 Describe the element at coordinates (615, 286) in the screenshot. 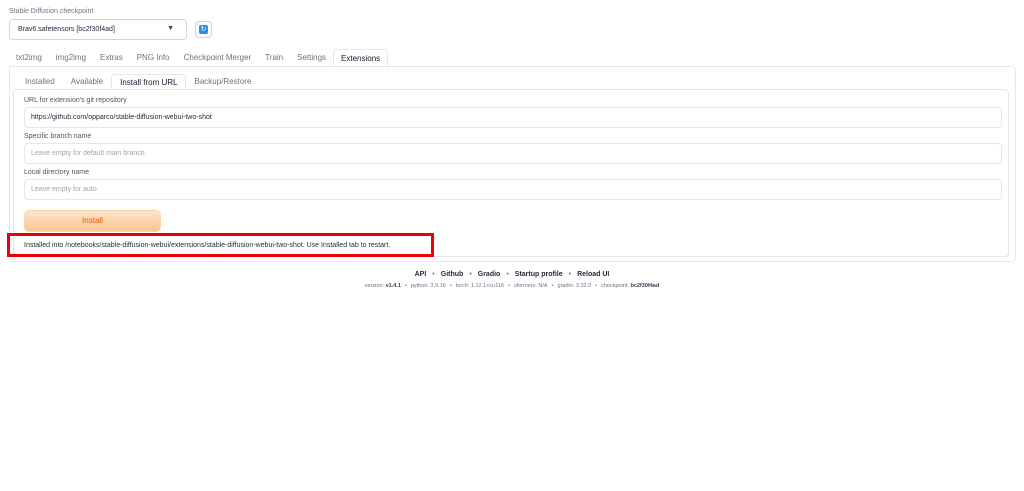

I see `checkpoint-label-footer: checkpoint:` at that location.